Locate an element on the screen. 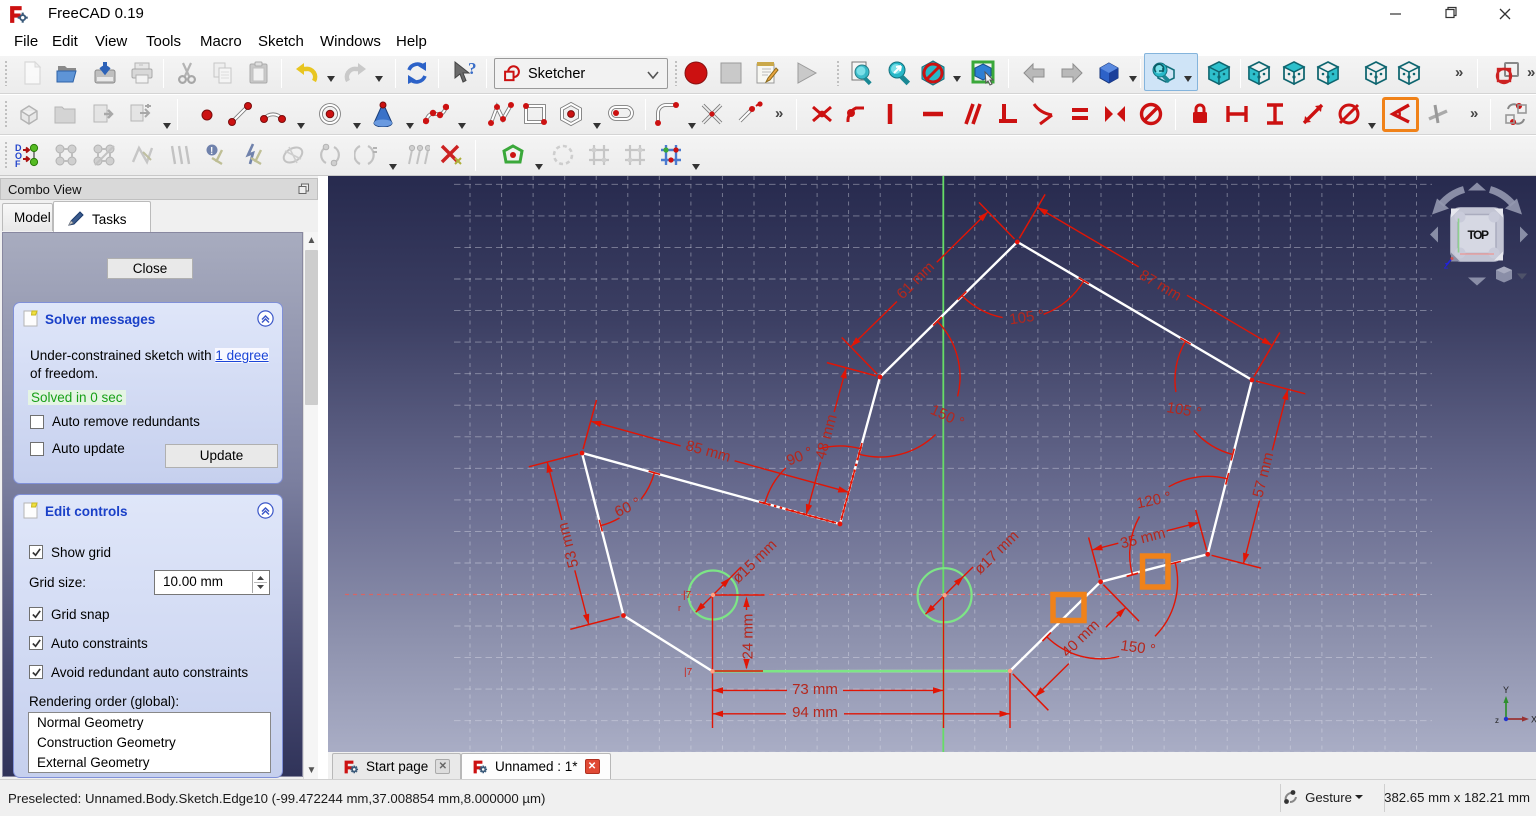  svg-text: Y is located at coordinates (1506, 690).